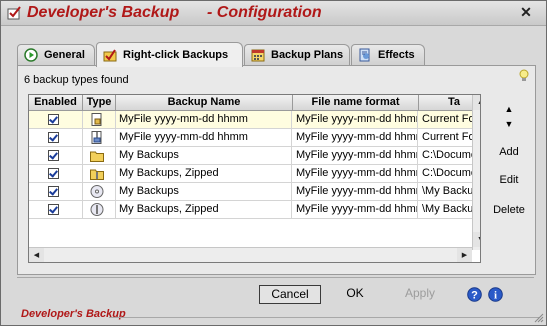  What do you see at coordinates (476, 172) in the screenshot?
I see `vertical-scrollbar: ▲ ▼` at bounding box center [476, 172].